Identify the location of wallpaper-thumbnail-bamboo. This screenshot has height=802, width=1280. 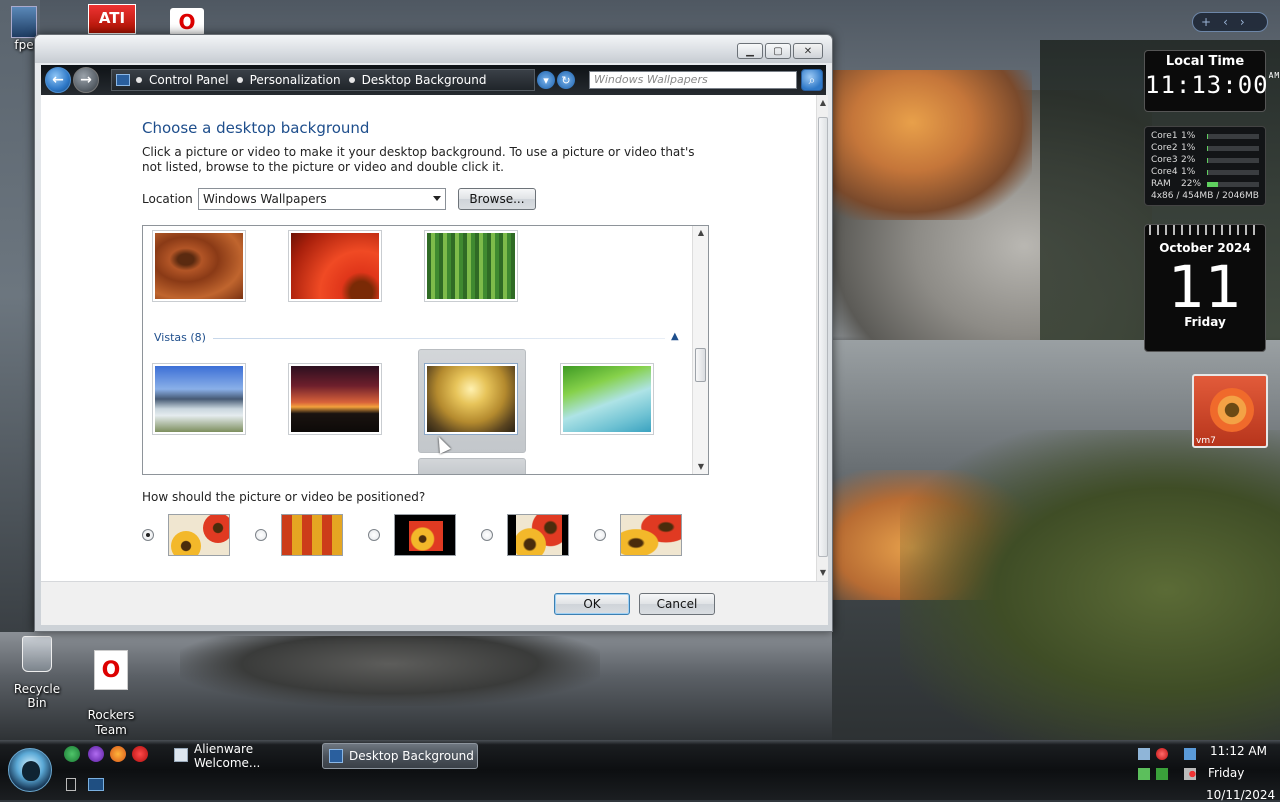
(471, 266).